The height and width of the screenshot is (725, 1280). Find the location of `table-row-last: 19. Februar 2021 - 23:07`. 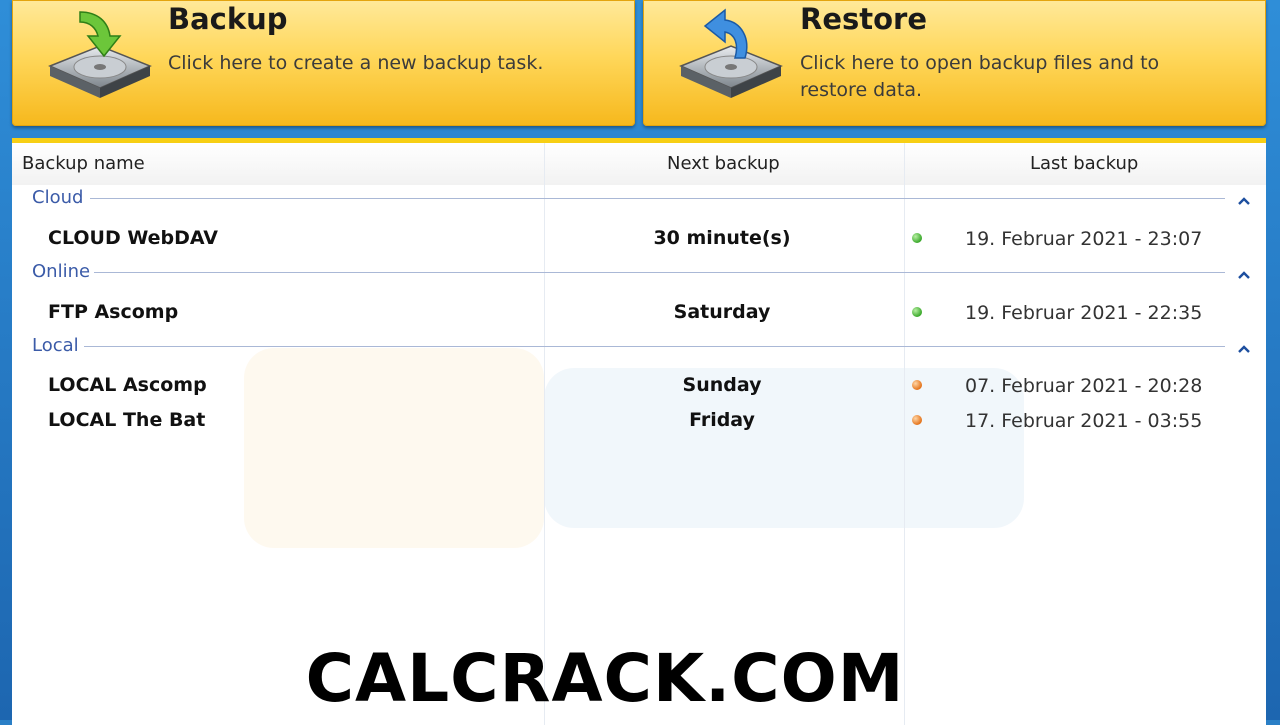

table-row-last: 19. Februar 2021 - 23:07 is located at coordinates (1084, 239).